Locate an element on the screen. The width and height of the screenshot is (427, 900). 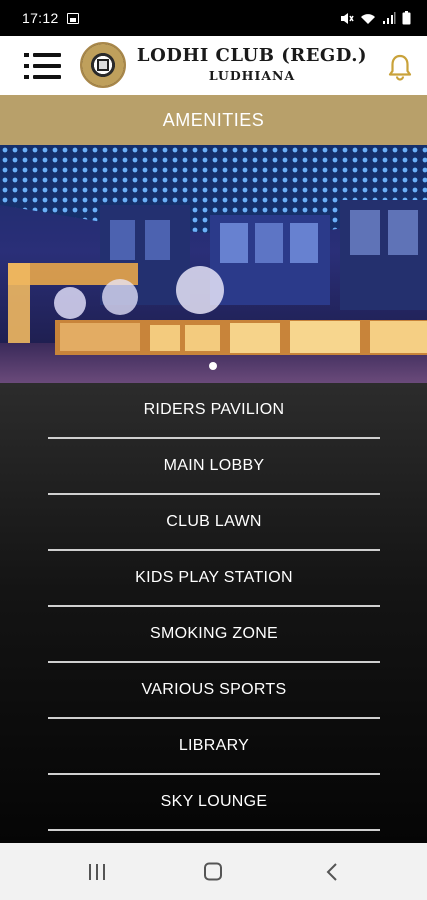
brand: LODHI CLUB (REGD.) LUDHIANA is located at coordinates (252, 64).